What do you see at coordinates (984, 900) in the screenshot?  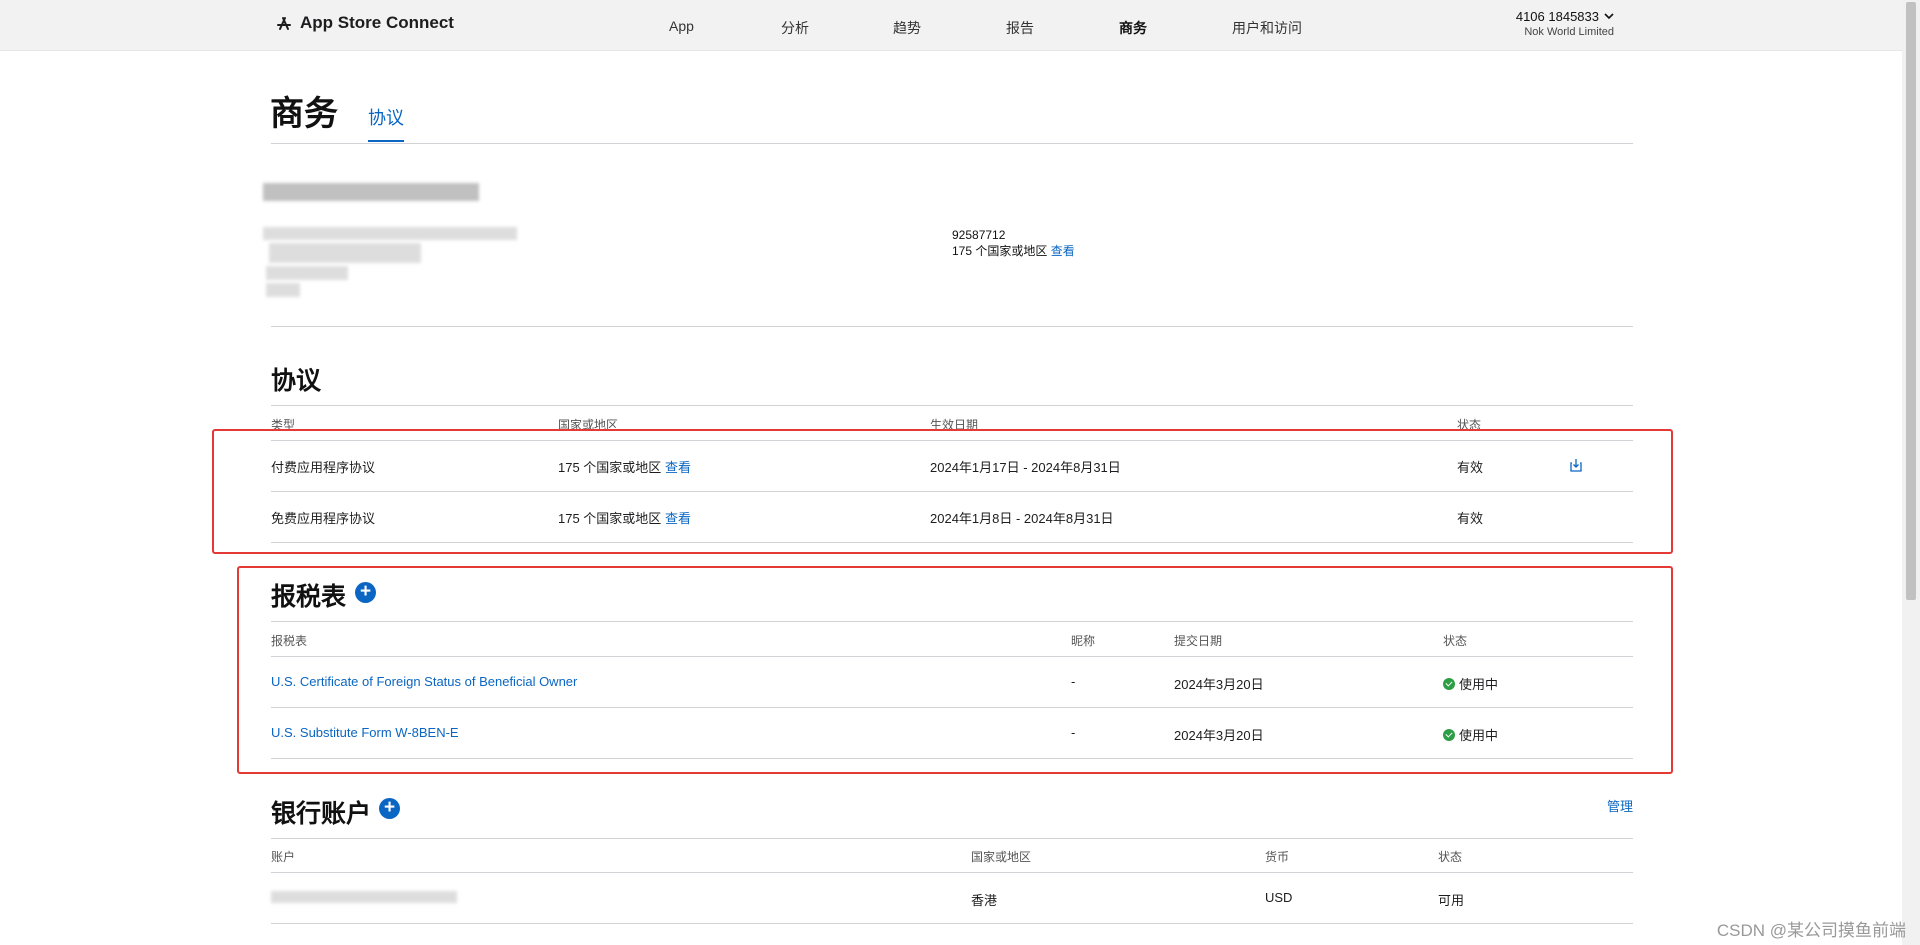 I see `bank-region: 香港` at bounding box center [984, 900].